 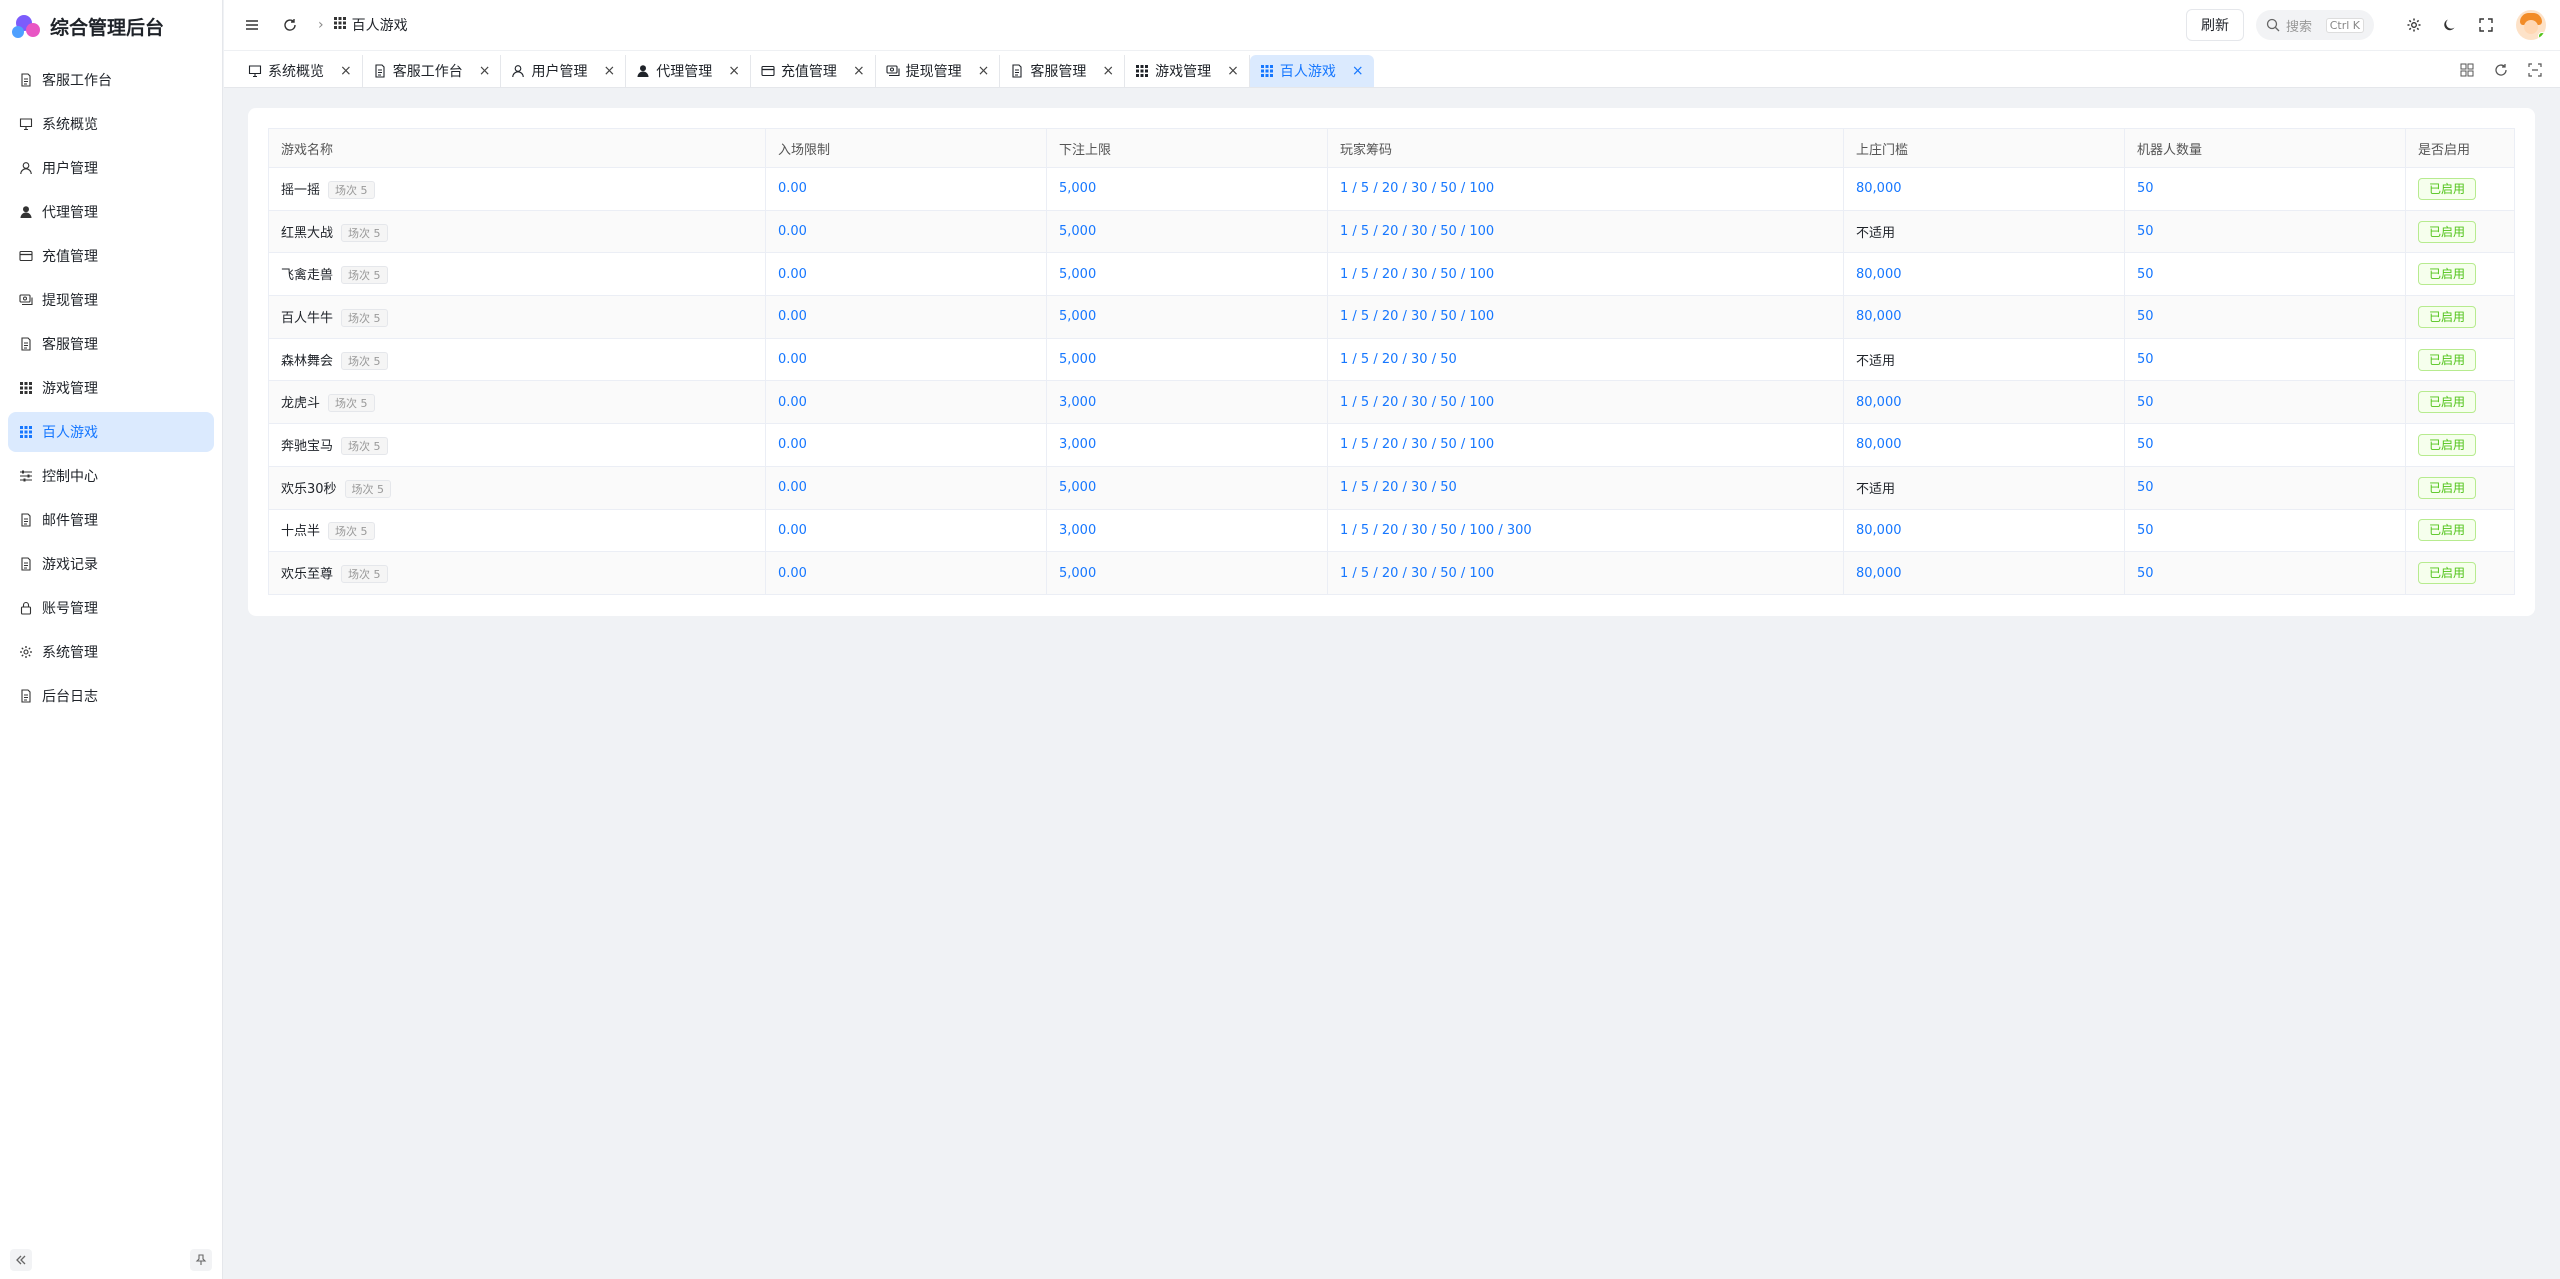 I want to click on fullscreen-button, so click(x=2486, y=25).